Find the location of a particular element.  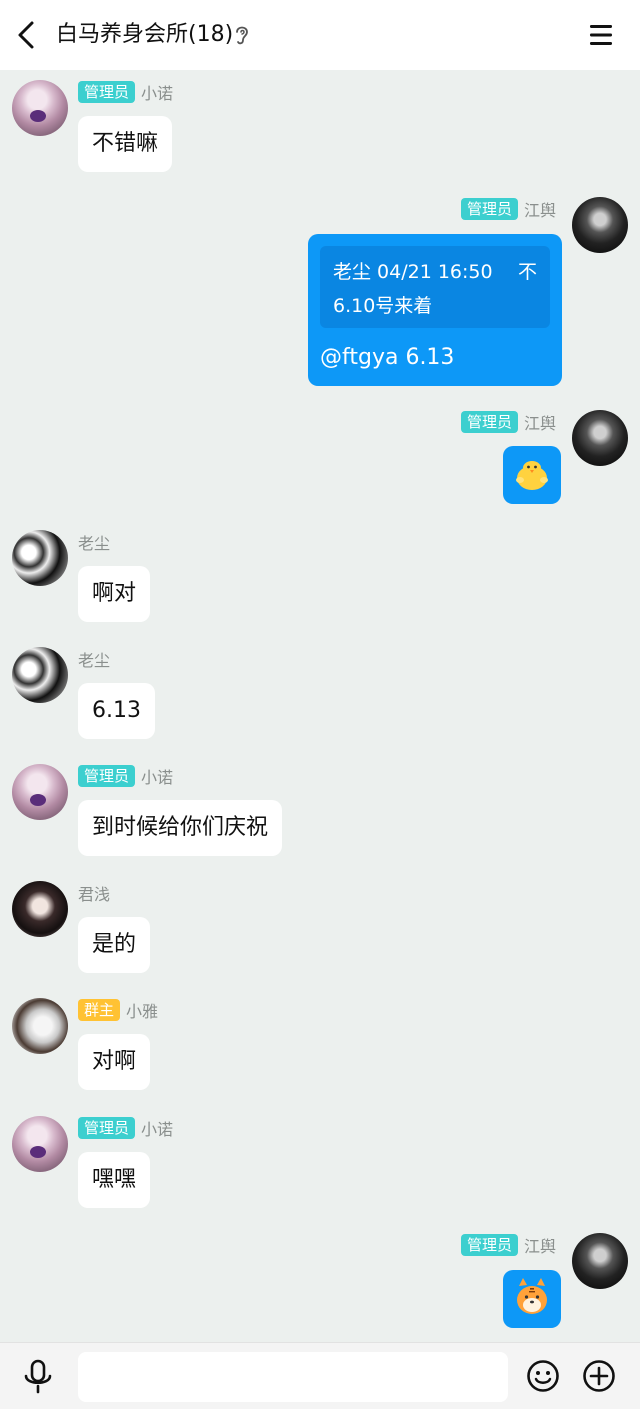

chick-sticker-icon is located at coordinates (532, 475).